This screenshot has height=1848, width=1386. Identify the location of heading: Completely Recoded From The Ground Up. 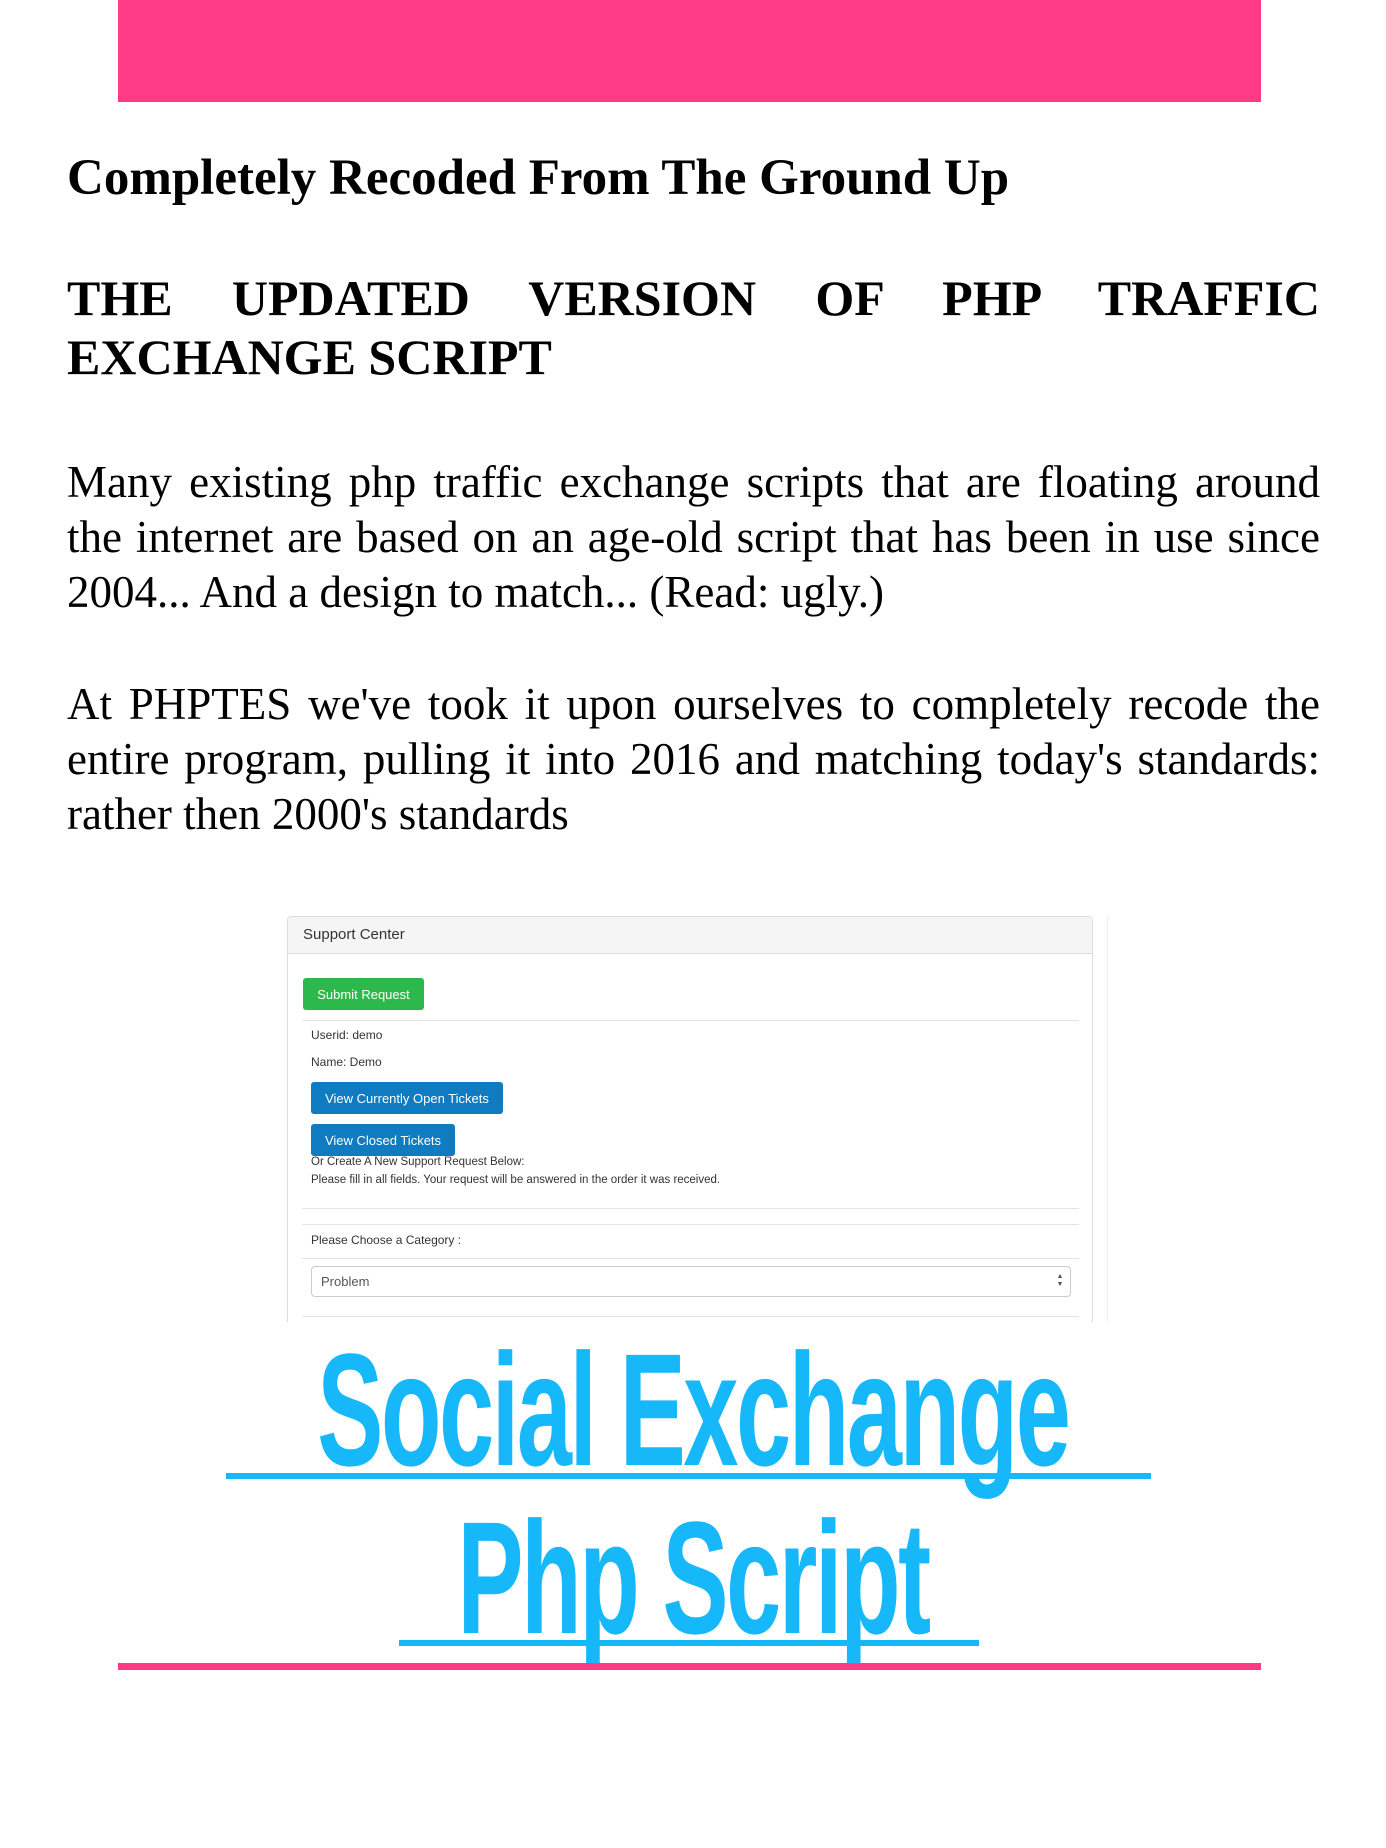
(538, 178).